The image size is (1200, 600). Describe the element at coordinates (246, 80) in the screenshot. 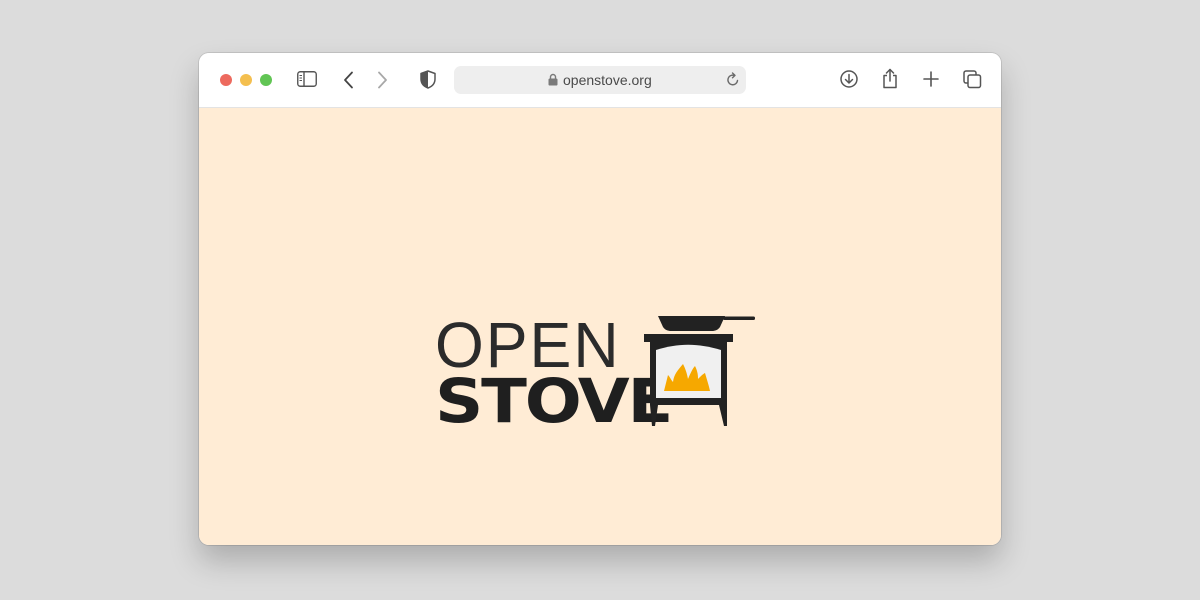

I see `minimize-window-button` at that location.